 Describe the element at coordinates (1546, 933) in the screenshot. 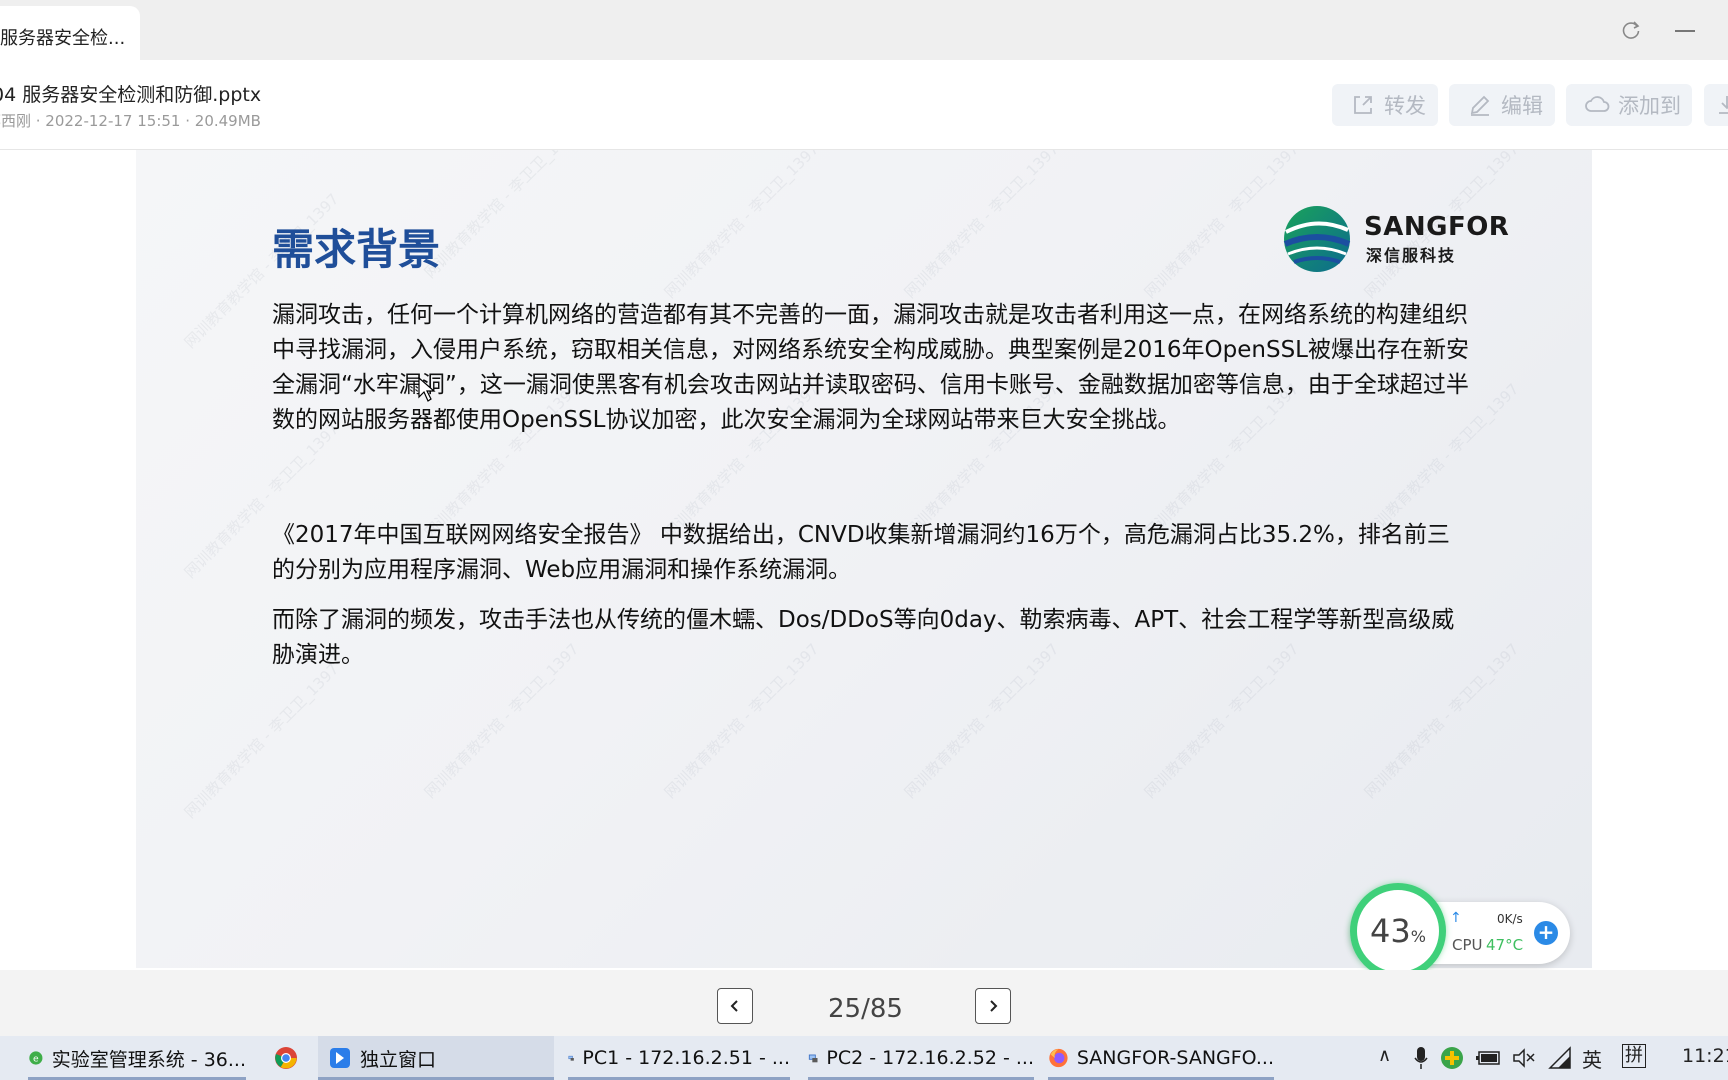

I see `plus-icon: +` at that location.